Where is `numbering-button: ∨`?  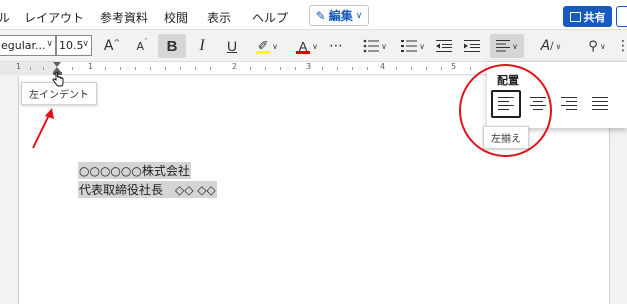 numbering-button: ∨ is located at coordinates (413, 46).